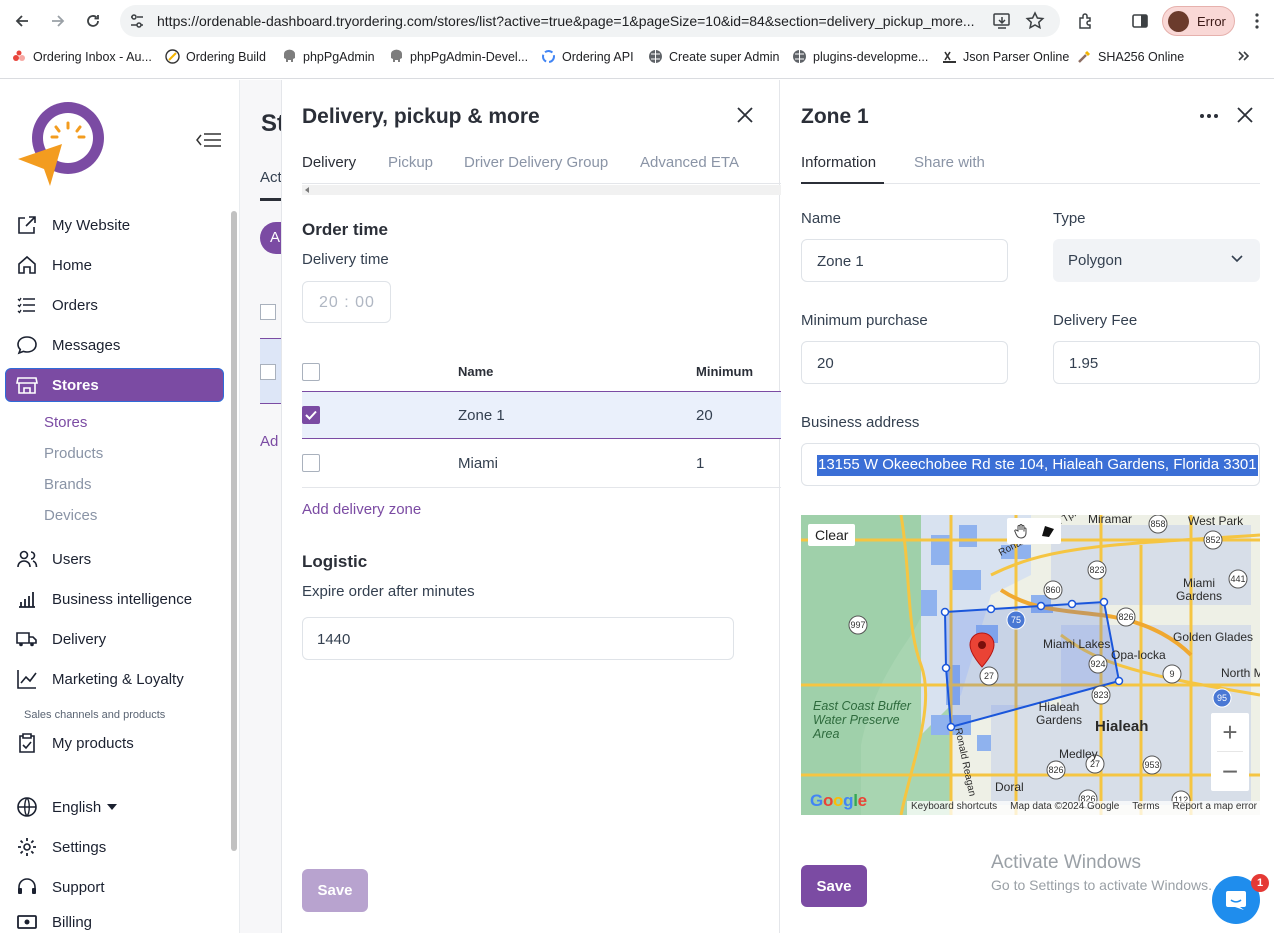 This screenshot has width=1274, height=933. I want to click on tabs-scrollbar, so click(541, 190).